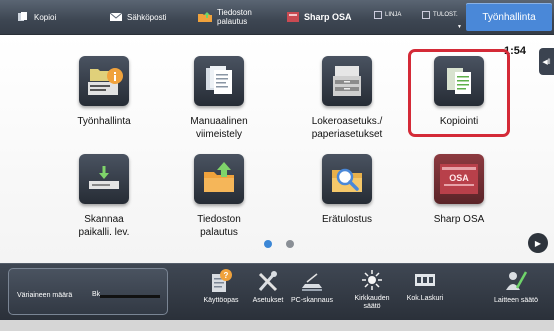  Describe the element at coordinates (347, 81) in the screenshot. I see `tray-settings-icon` at that location.